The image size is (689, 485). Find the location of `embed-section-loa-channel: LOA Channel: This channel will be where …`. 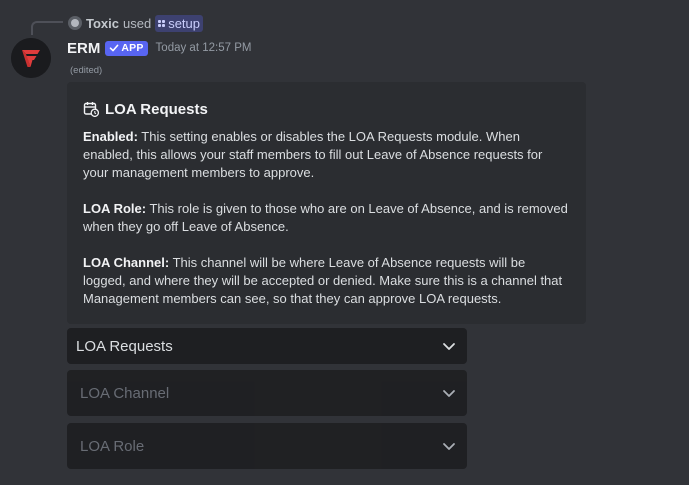

embed-section-loa-channel: LOA Channel: This channel will be where … is located at coordinates (326, 281).